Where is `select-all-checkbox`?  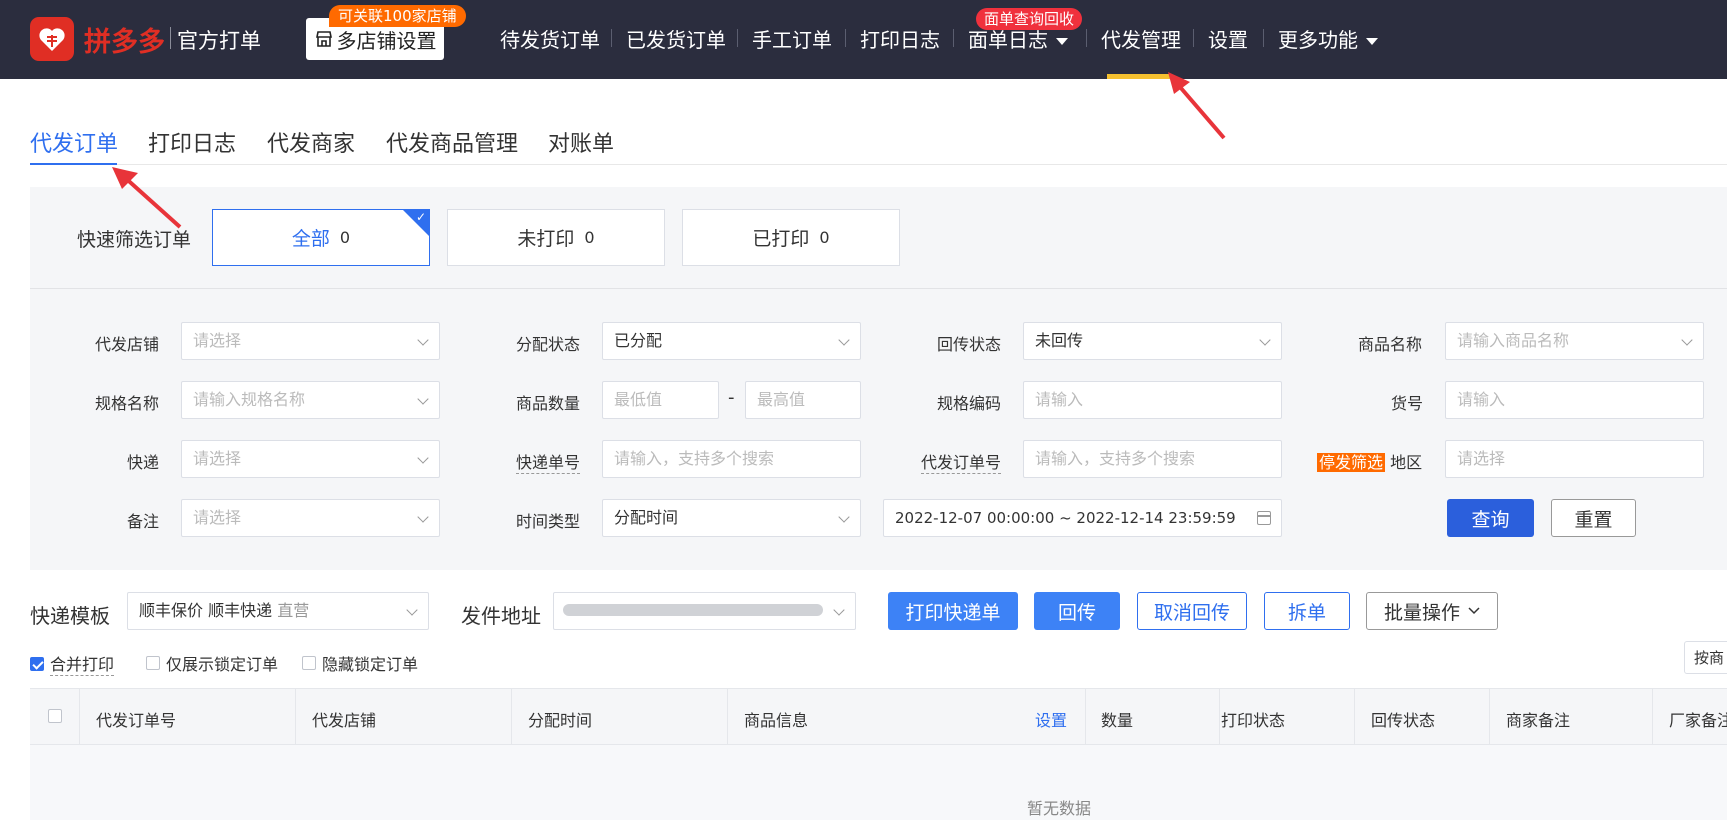
select-all-checkbox is located at coordinates (55, 716).